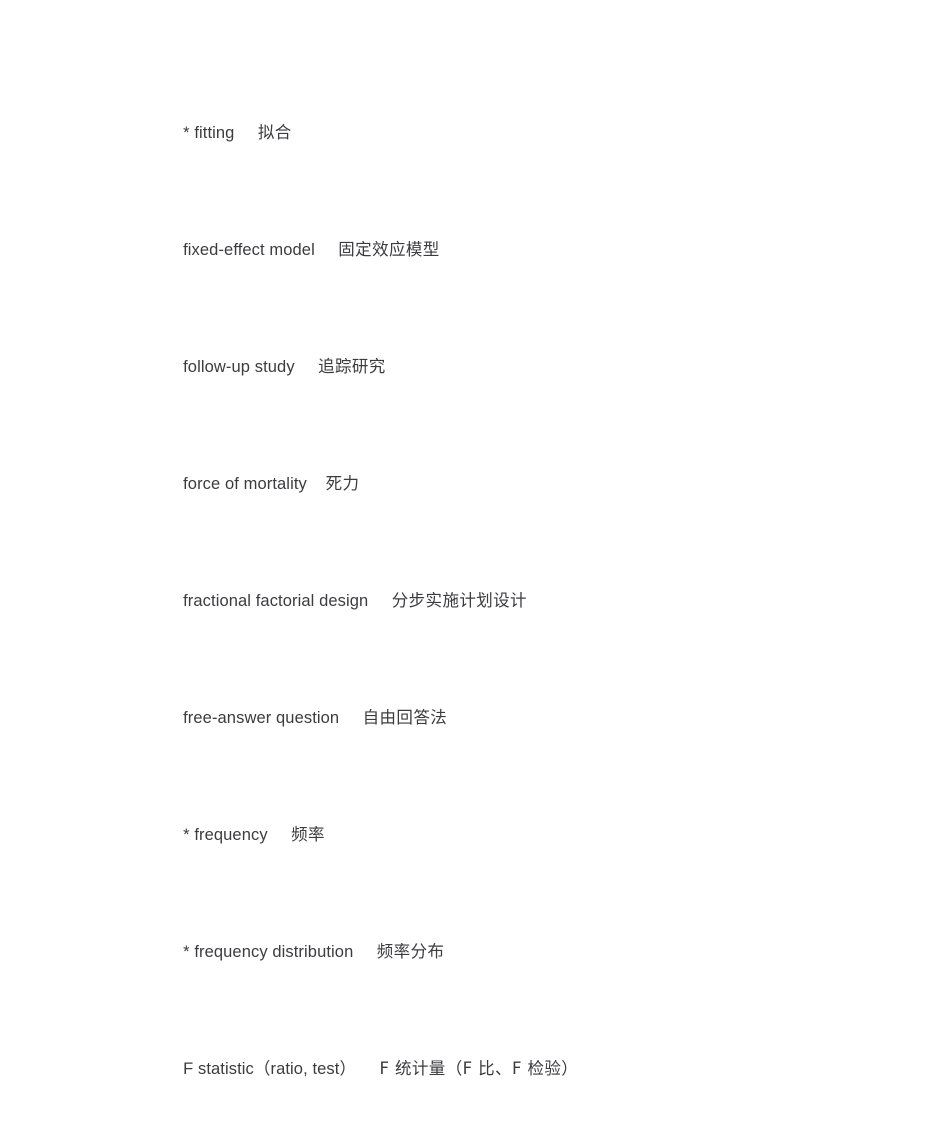 The height and width of the screenshot is (1123, 945). Describe the element at coordinates (209, 133) in the screenshot. I see `term-english: * fitting` at that location.